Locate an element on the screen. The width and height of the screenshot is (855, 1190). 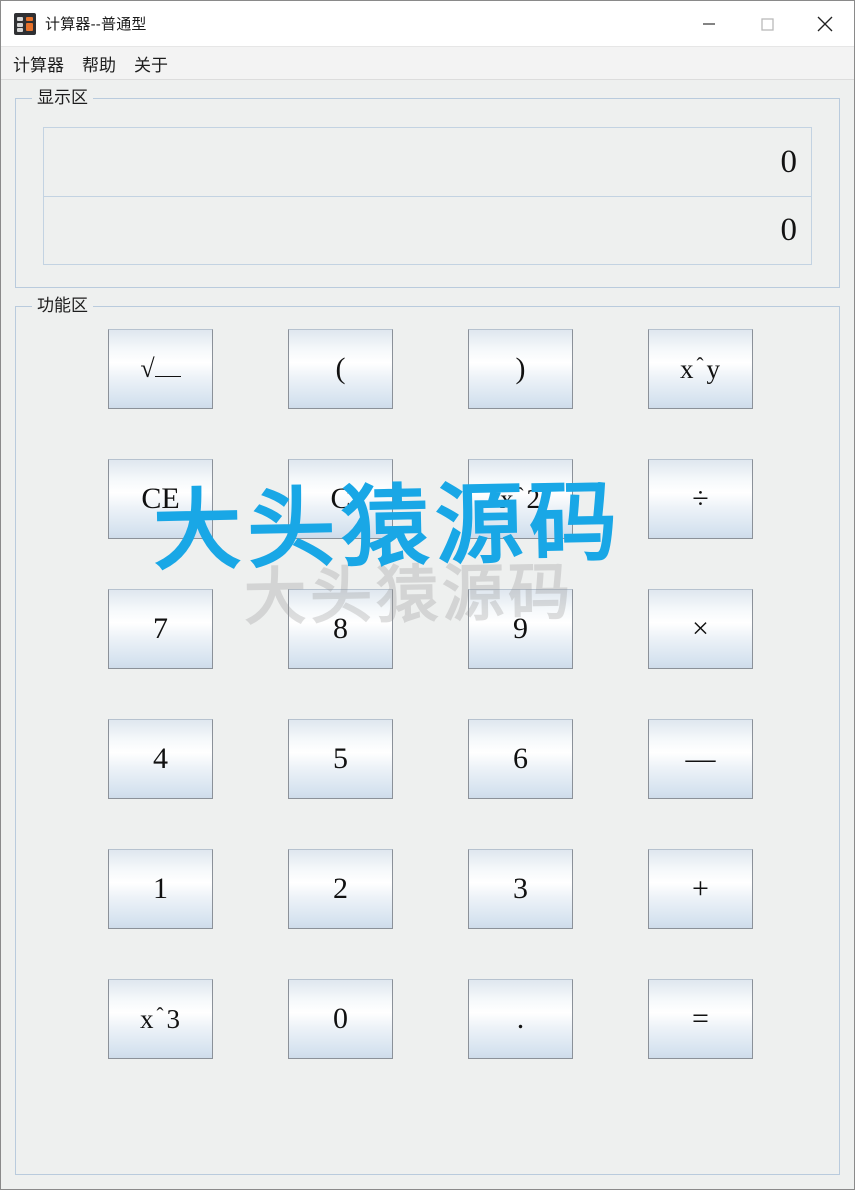
key-equals: = is located at coordinates (700, 1019).